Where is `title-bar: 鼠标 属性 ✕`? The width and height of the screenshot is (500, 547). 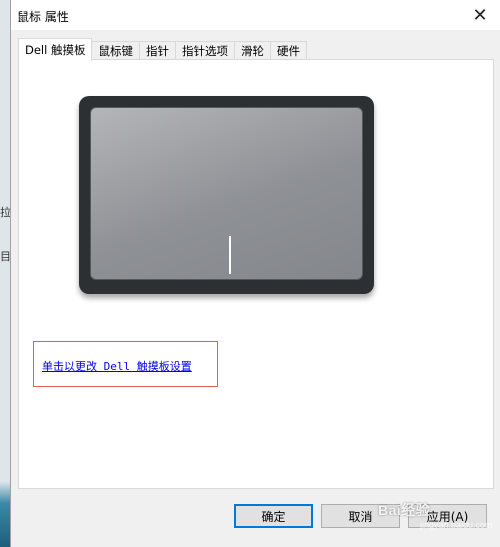 title-bar: 鼠标 属性 ✕ is located at coordinates (255, 15).